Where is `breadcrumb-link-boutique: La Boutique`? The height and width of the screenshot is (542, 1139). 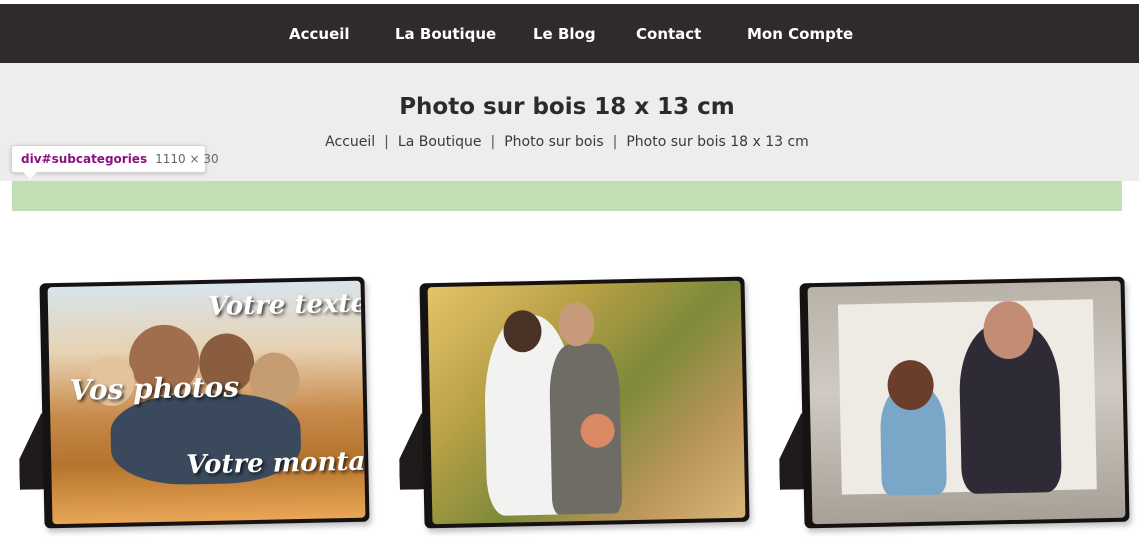 breadcrumb-link-boutique: La Boutique is located at coordinates (440, 142).